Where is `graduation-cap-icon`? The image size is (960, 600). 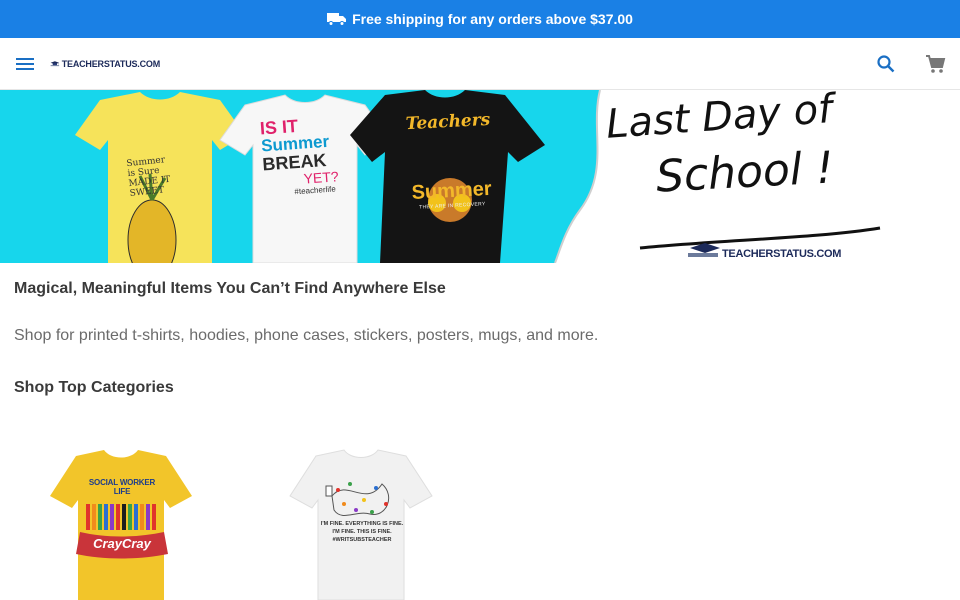 graduation-cap-icon is located at coordinates (55, 64).